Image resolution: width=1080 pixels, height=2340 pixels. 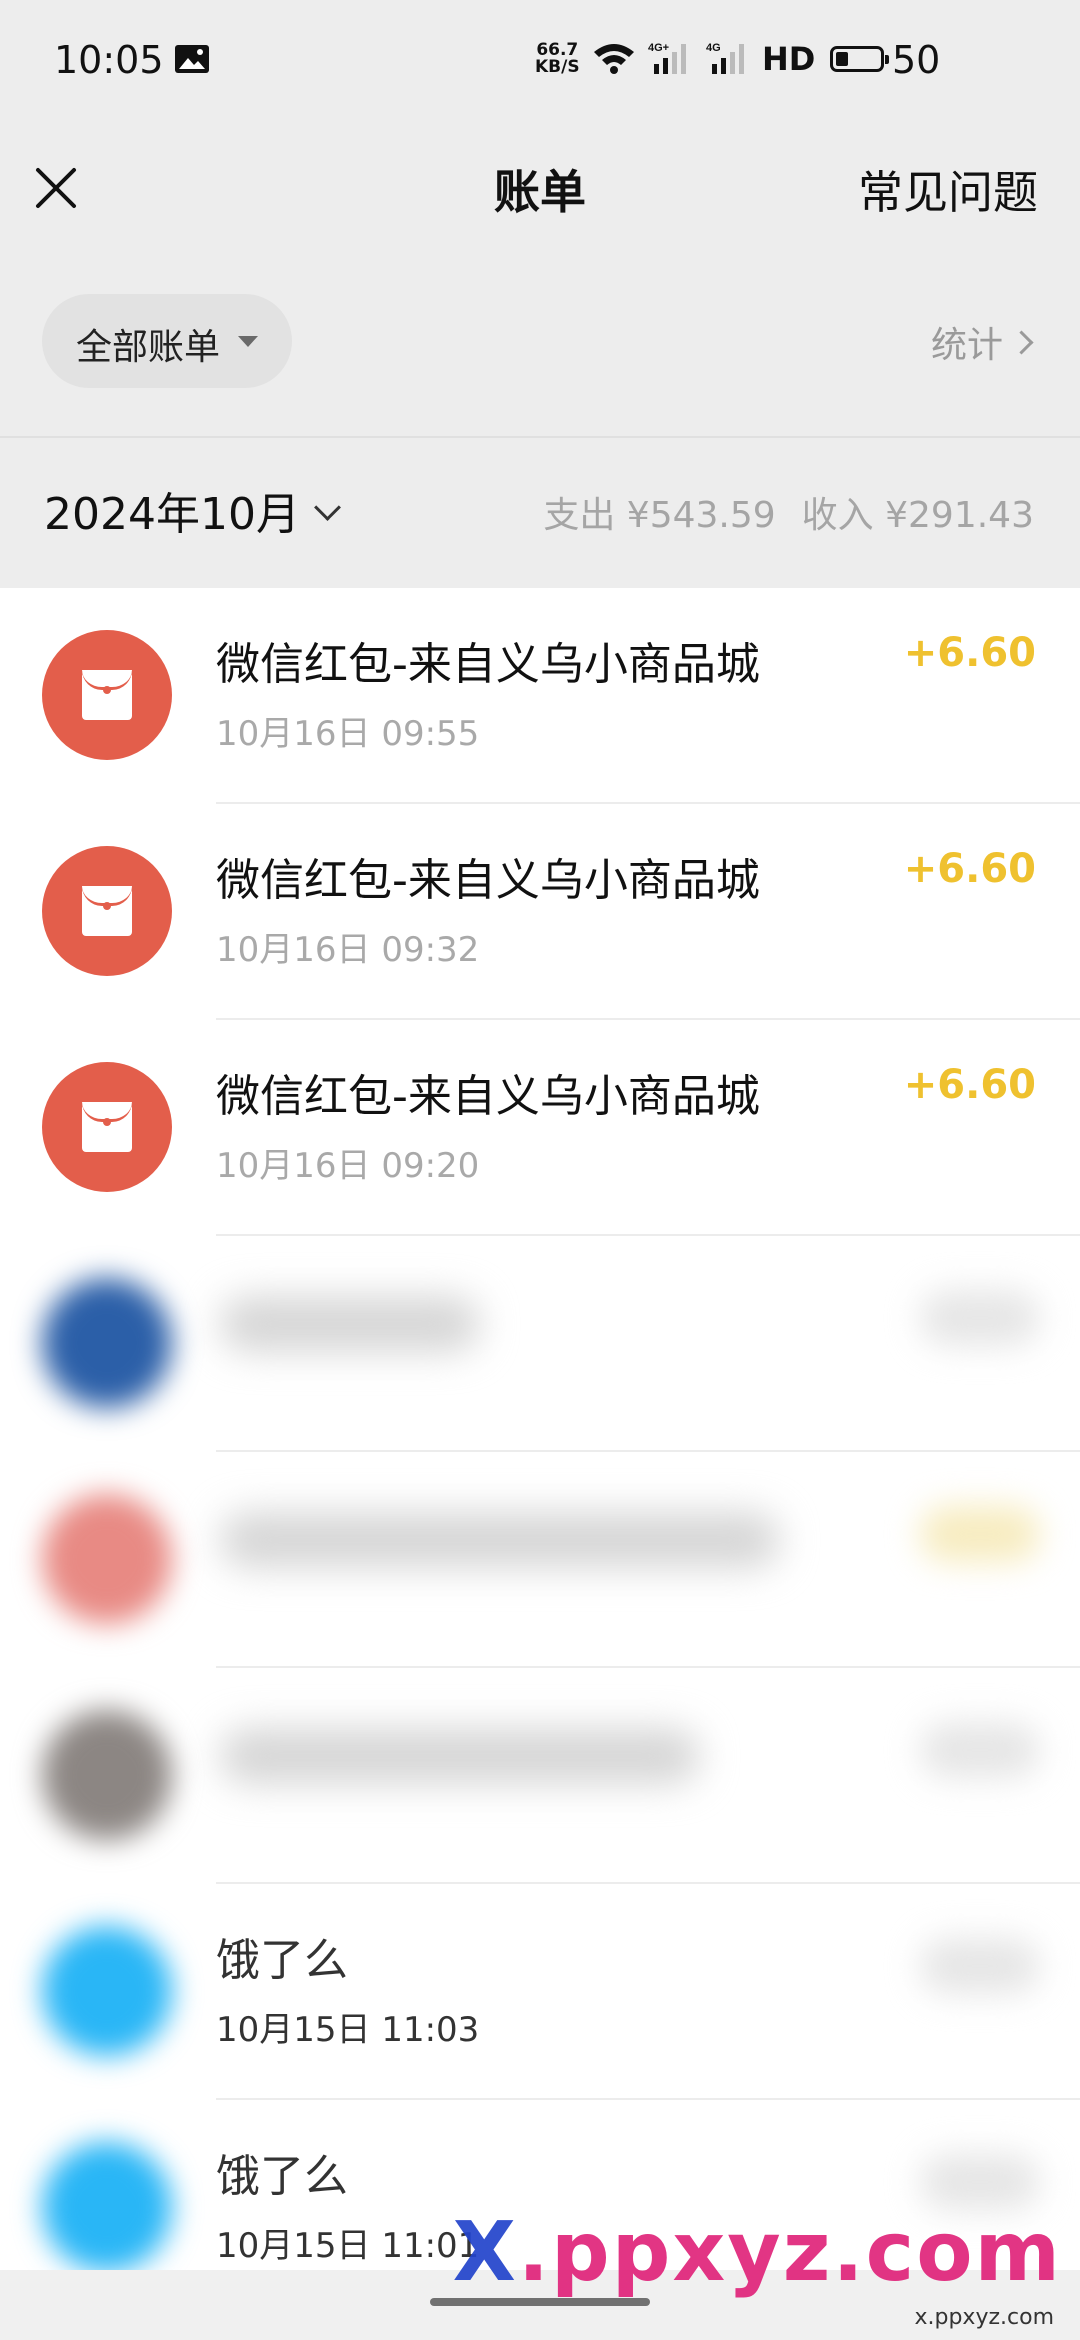 I want to click on transaction-row: 饿了么 10月15日 11:03, so click(x=540, y=1992).